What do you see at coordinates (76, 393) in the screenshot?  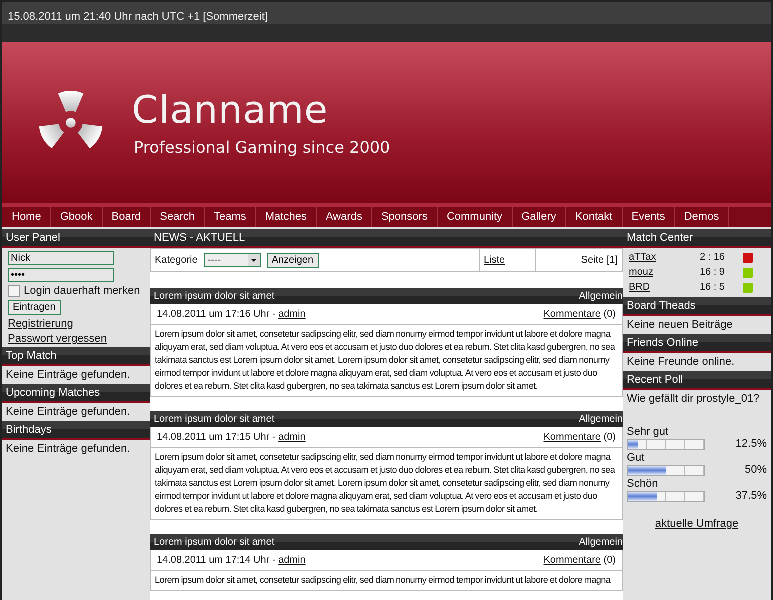 I see `box-title: Upcoming Matches` at bounding box center [76, 393].